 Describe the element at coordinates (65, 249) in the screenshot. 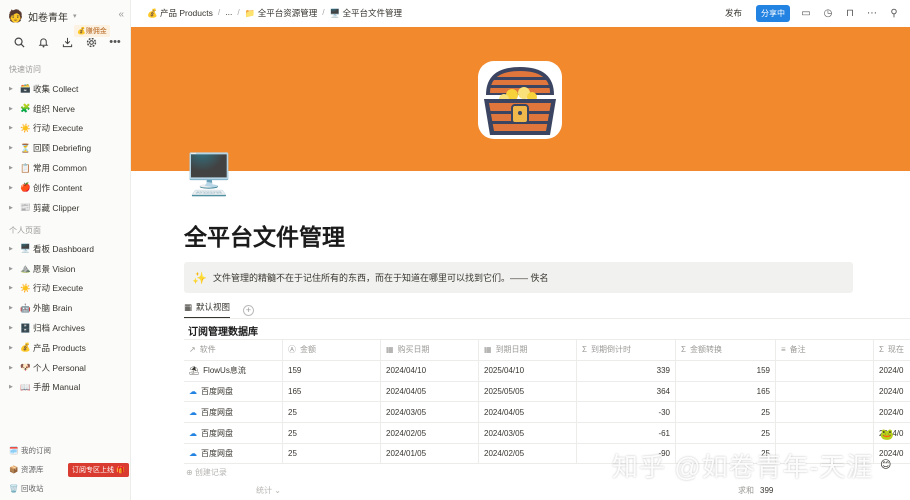

I see `sidebar-item-personal-0: ▶ 🖥️ 看板 Dashboard` at that location.